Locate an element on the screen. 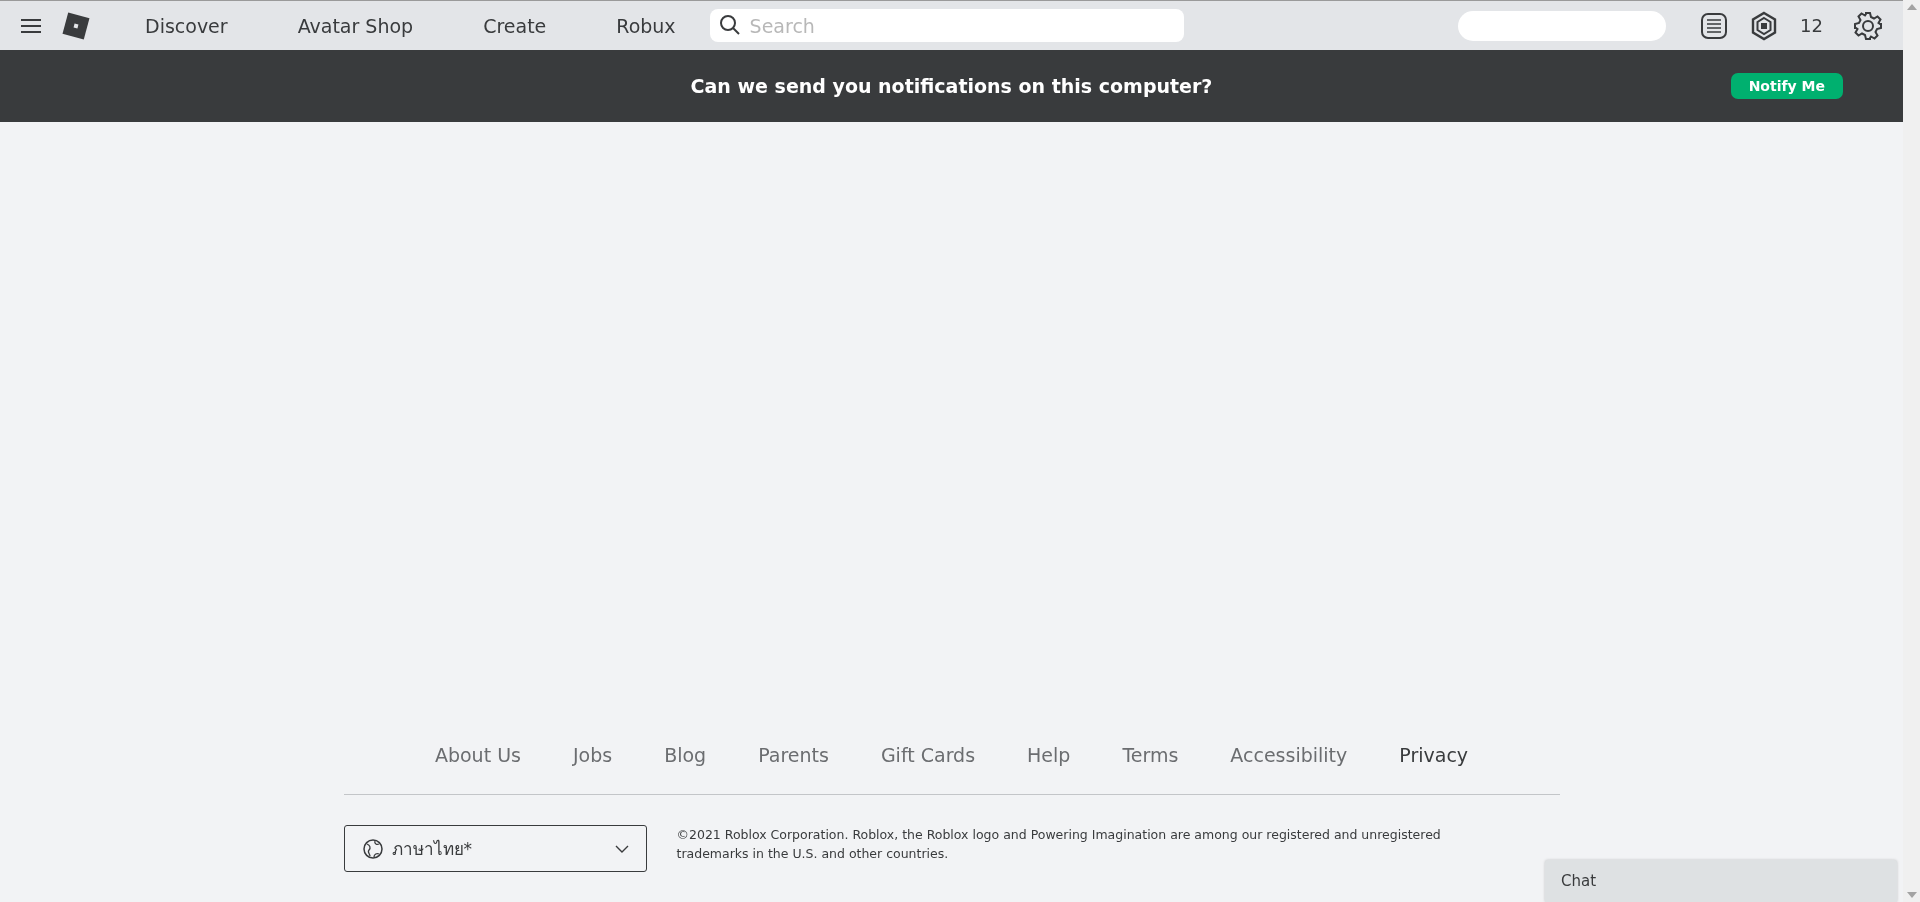 The width and height of the screenshot is (1920, 902). language-dropdown: ภาษาไทย* is located at coordinates (495, 848).